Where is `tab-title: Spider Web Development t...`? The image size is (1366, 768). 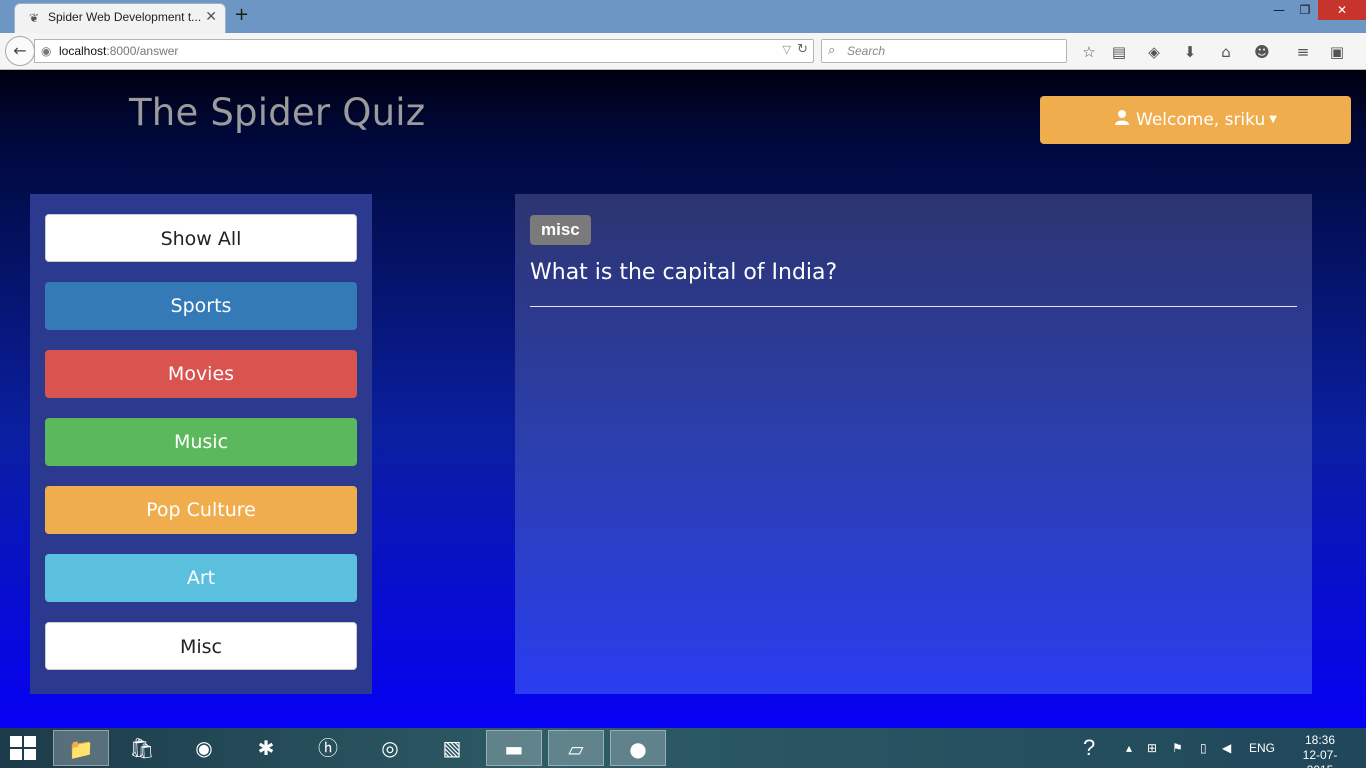 tab-title: Spider Web Development t... is located at coordinates (125, 17).